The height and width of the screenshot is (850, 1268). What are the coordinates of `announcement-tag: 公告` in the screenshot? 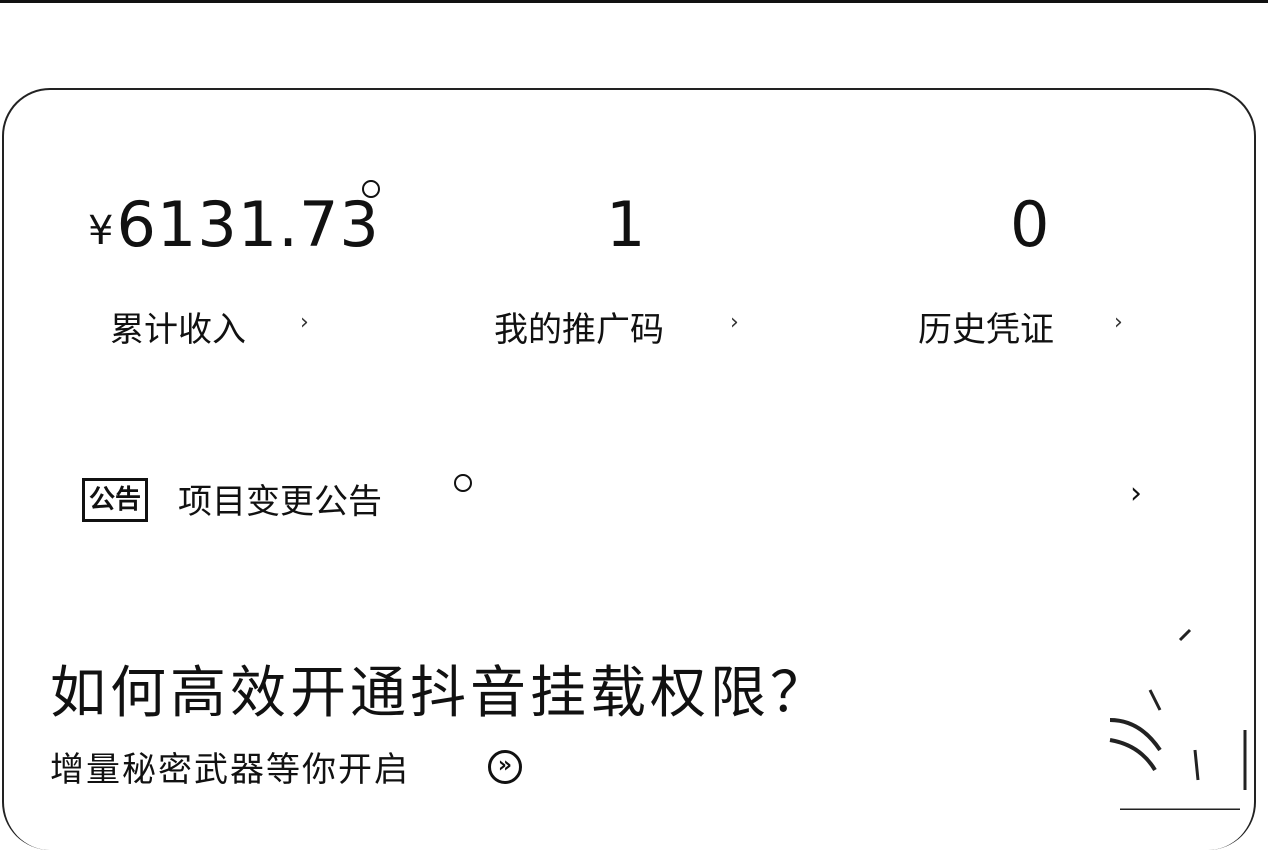 It's located at (115, 500).